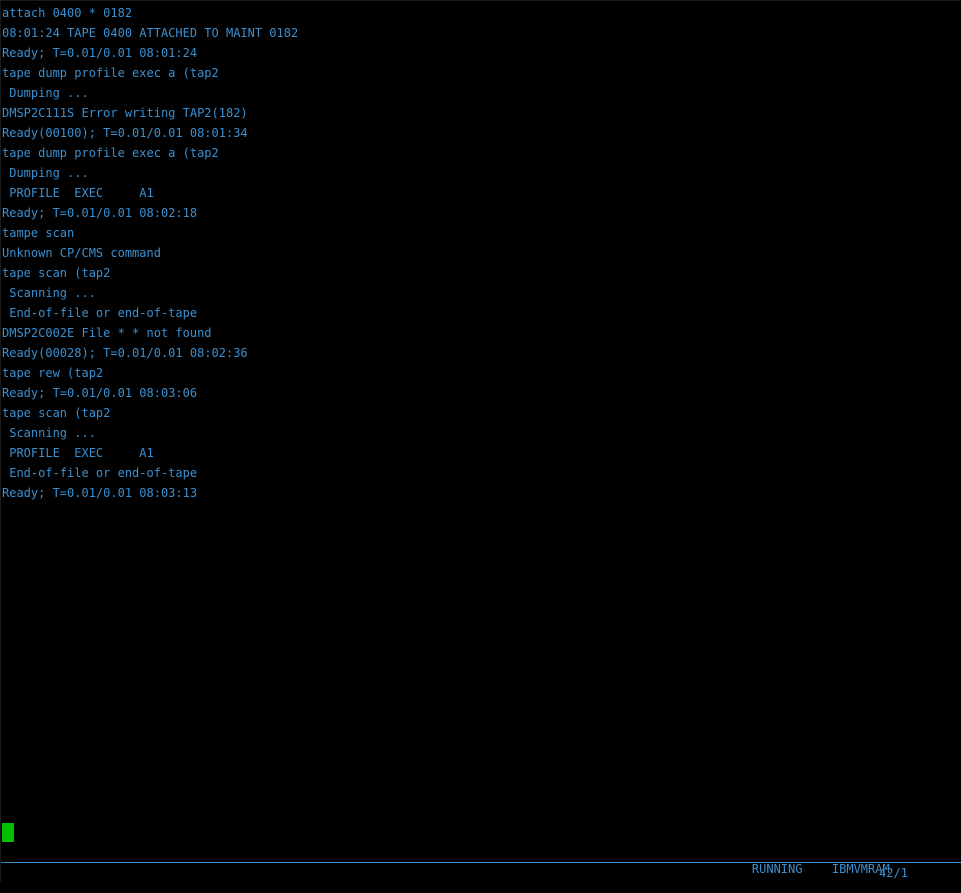 This screenshot has height=893, width=961. I want to click on terminal-line: Ready(00100); T=0.01/0.01 08:01:34, so click(125, 133).